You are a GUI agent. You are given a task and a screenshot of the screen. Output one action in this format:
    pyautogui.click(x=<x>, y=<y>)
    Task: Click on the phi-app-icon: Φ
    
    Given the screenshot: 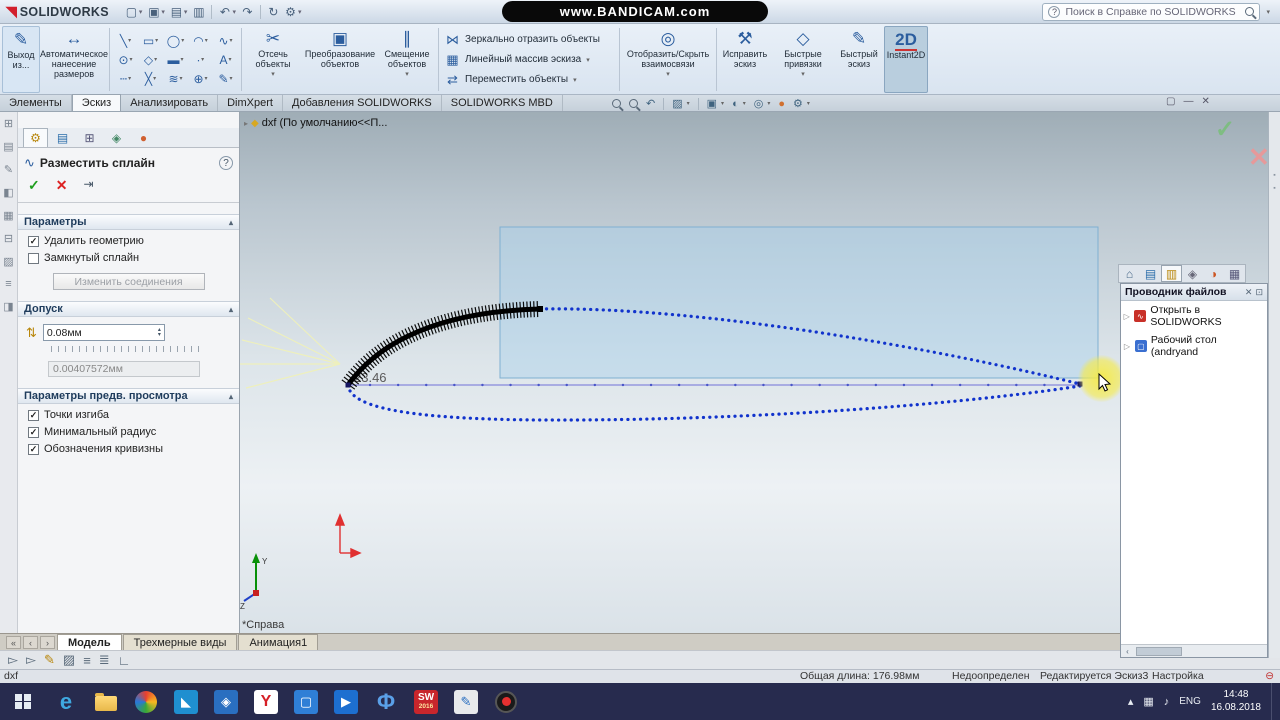 What is the action you would take?
    pyautogui.click(x=386, y=701)
    